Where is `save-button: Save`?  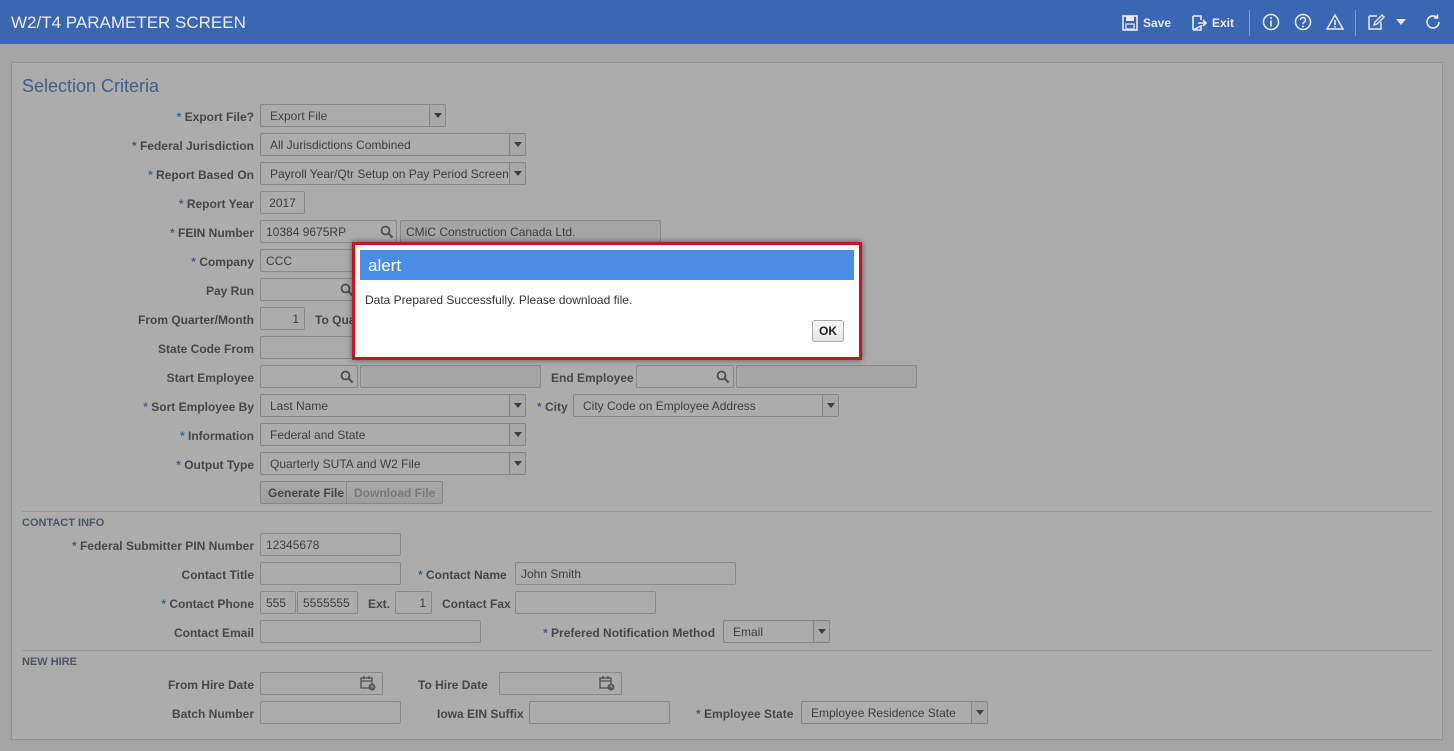 save-button: Save is located at coordinates (1146, 23).